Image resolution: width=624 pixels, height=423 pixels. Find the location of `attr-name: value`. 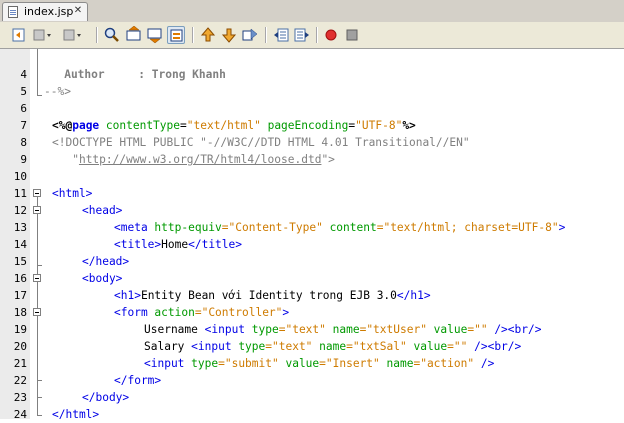

attr-name: value is located at coordinates (447, 329).